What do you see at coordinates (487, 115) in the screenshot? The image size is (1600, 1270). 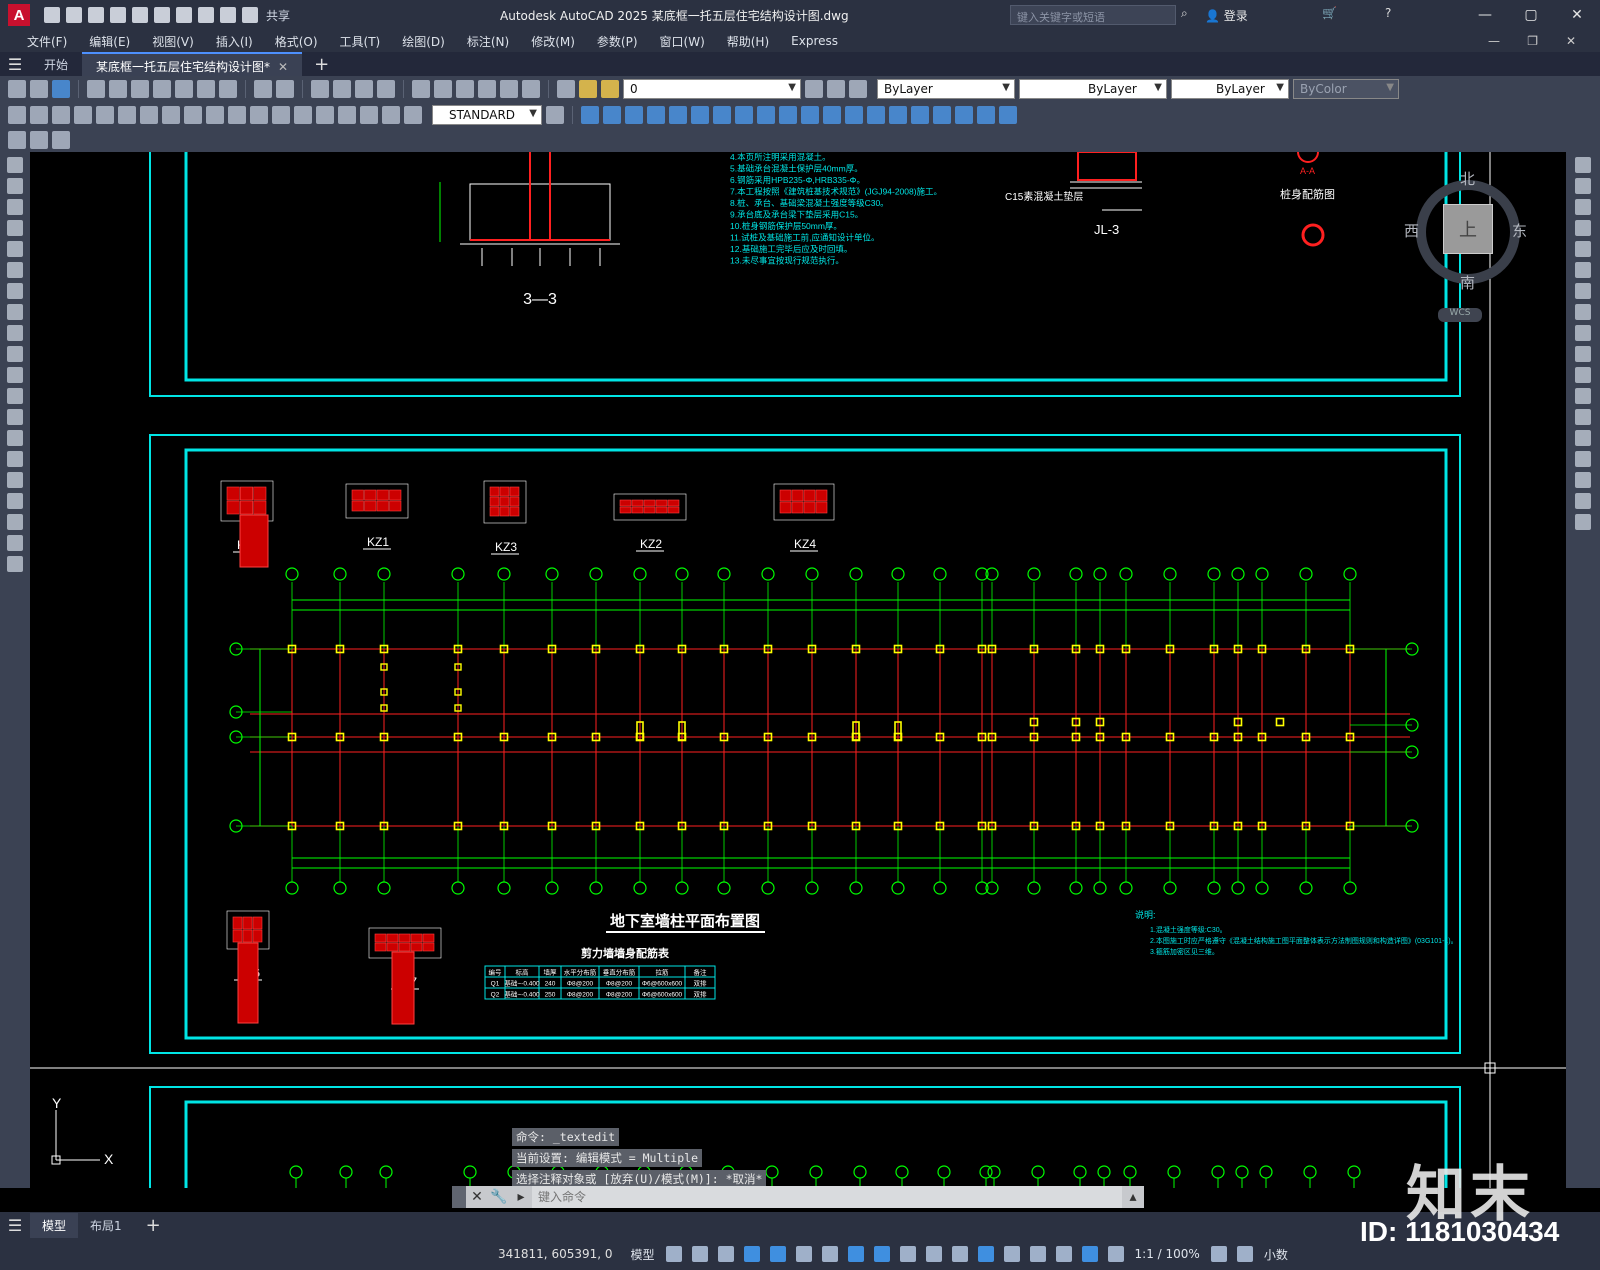 I see `dimension-style-dropdown: STANDARD ▼` at bounding box center [487, 115].